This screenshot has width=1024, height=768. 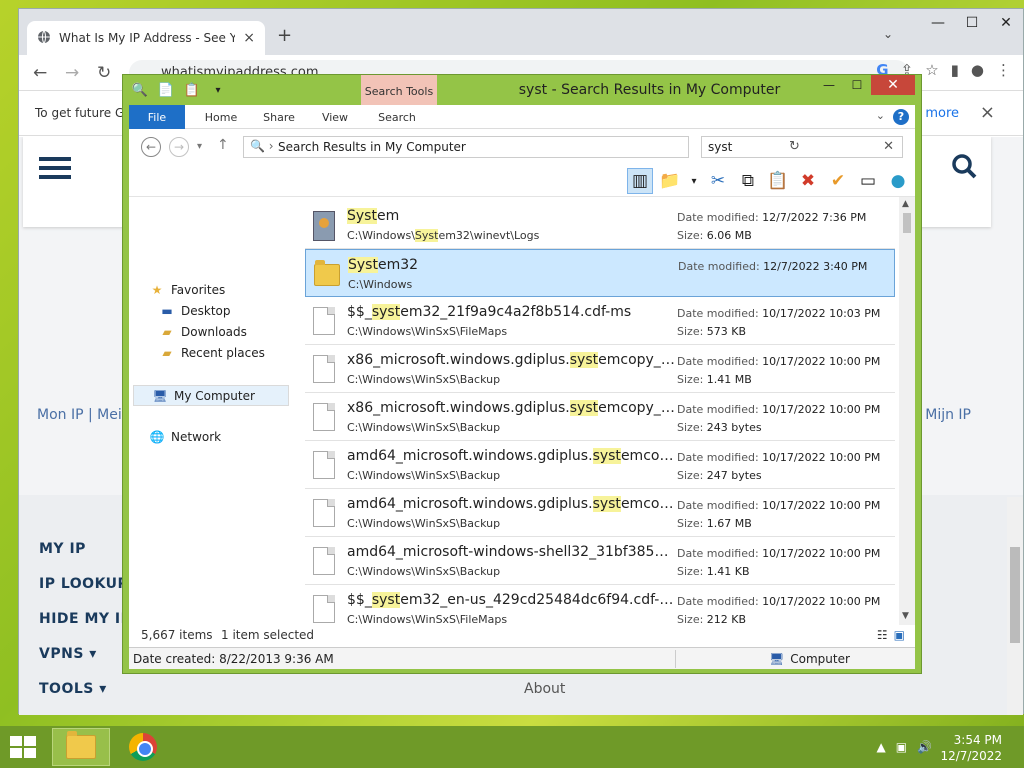 I want to click on recent-locations-icon: ▾, so click(x=199, y=146).